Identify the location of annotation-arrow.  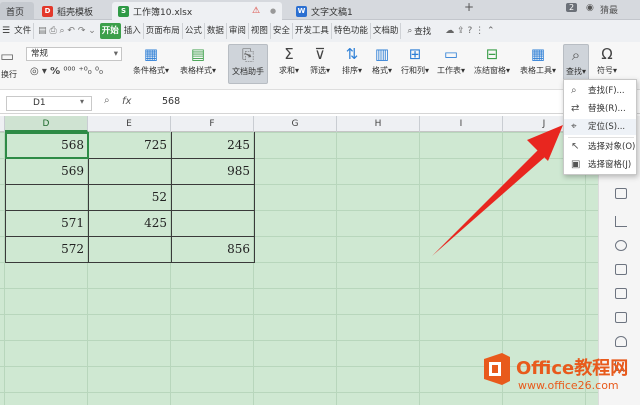
(497, 190).